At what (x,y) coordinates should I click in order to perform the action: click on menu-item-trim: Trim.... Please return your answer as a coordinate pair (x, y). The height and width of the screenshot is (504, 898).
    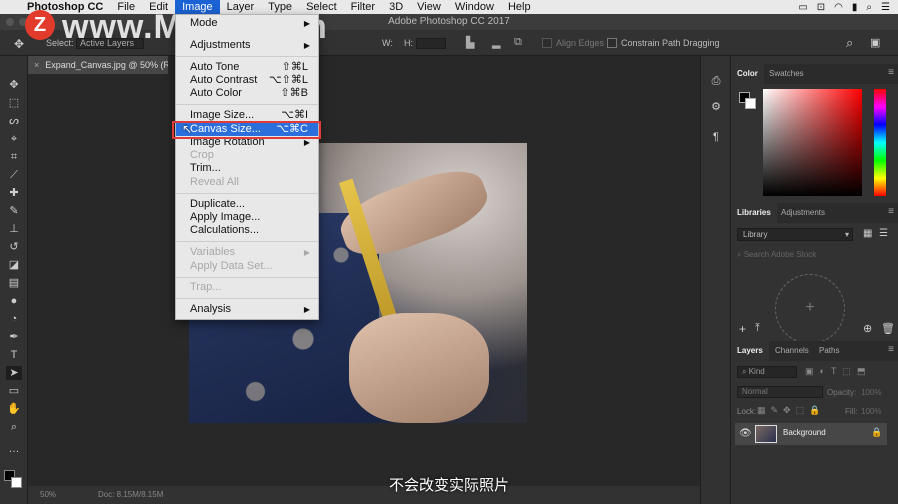
    Looking at the image, I should click on (247, 168).